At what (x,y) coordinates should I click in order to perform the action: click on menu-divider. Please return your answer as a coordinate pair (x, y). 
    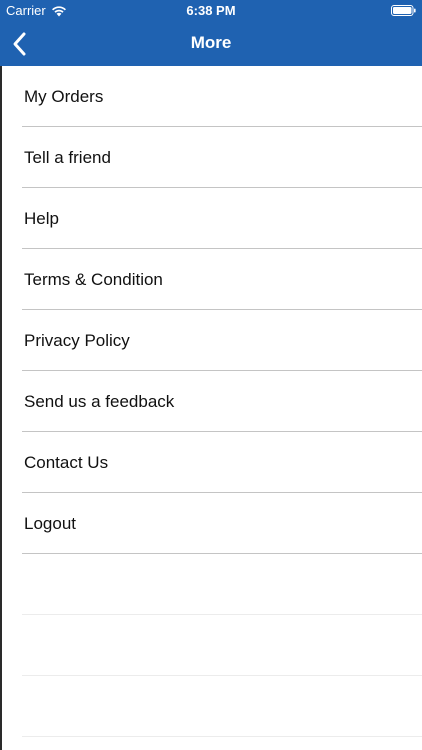
    Looking at the image, I should click on (222, 553).